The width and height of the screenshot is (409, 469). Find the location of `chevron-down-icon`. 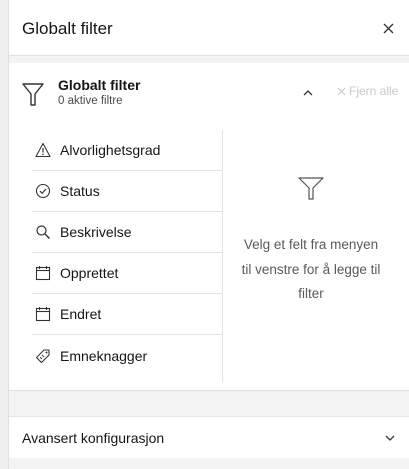

chevron-down-icon is located at coordinates (390, 438).